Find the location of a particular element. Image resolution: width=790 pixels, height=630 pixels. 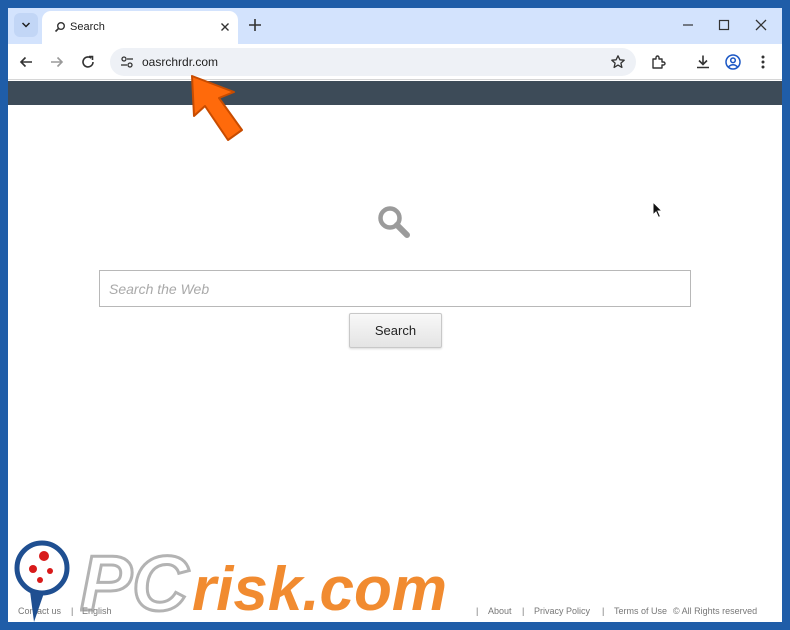

close-tab-icon is located at coordinates (225, 27).